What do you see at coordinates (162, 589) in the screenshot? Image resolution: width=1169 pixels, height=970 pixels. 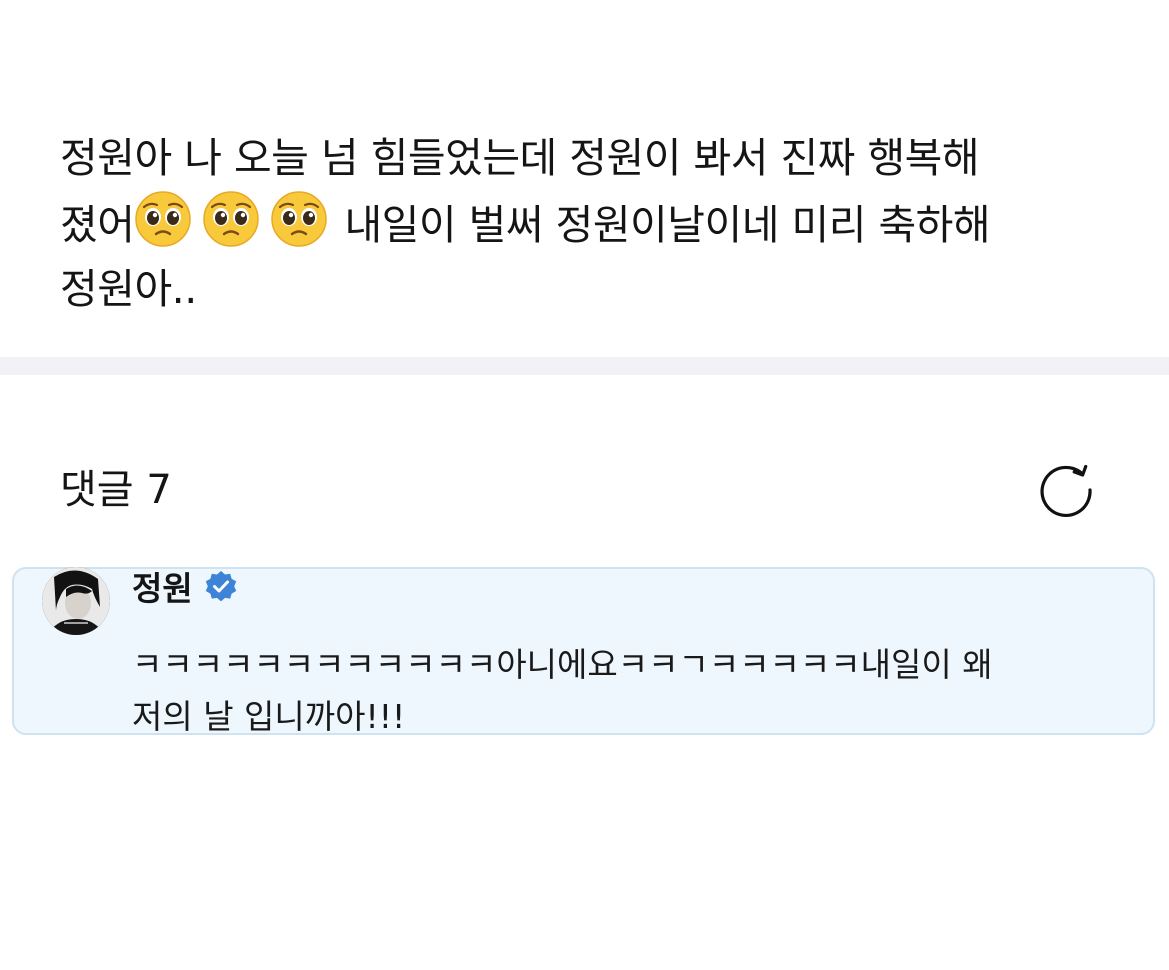 I see `comment-author-name: 정원` at bounding box center [162, 589].